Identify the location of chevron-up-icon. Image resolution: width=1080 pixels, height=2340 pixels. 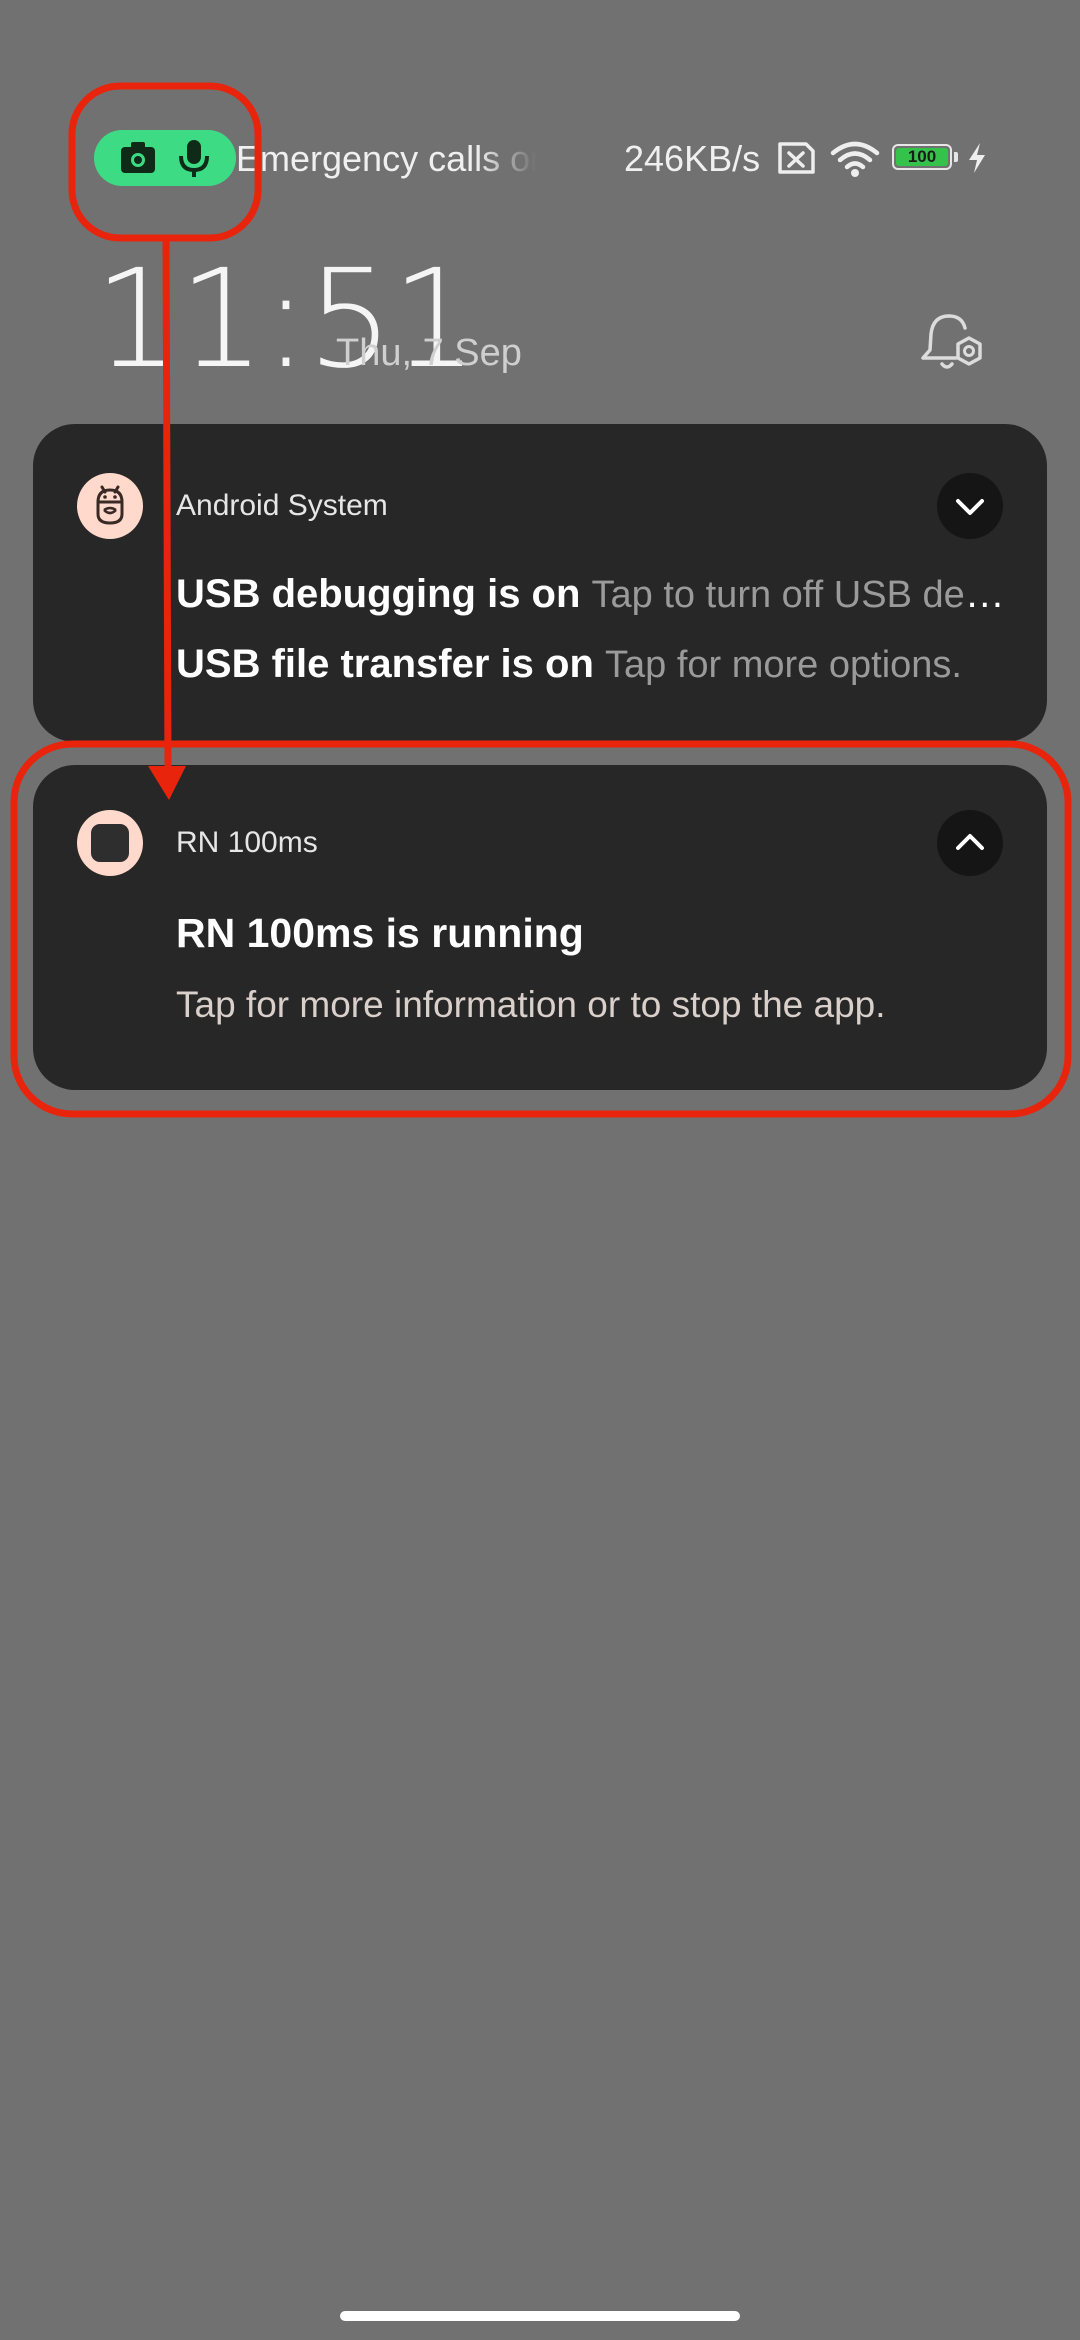
(970, 842).